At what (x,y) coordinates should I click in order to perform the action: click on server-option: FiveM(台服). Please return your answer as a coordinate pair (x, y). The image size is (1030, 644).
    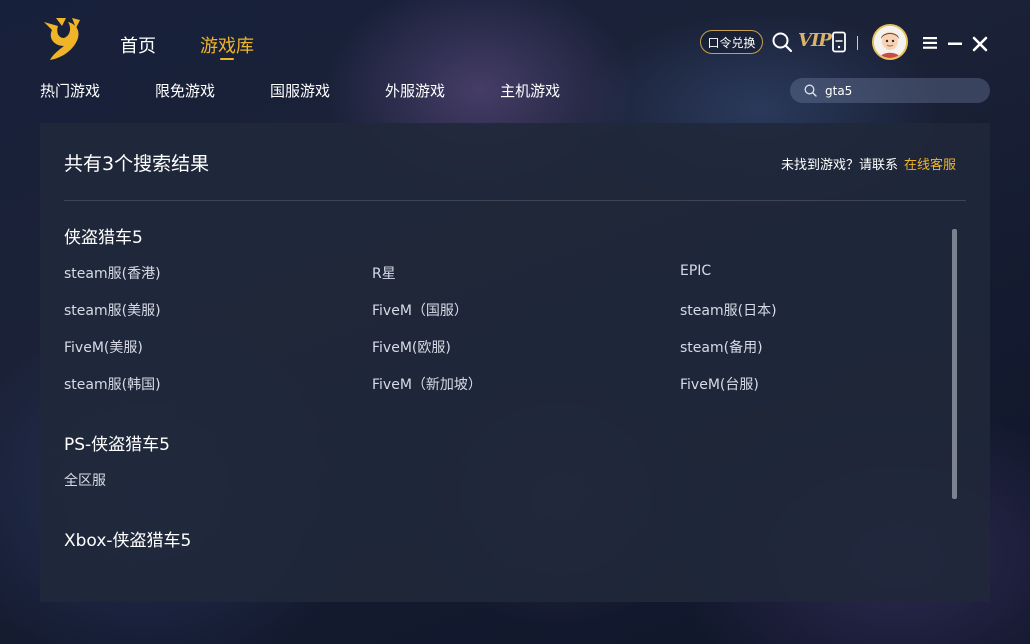
    Looking at the image, I should click on (812, 384).